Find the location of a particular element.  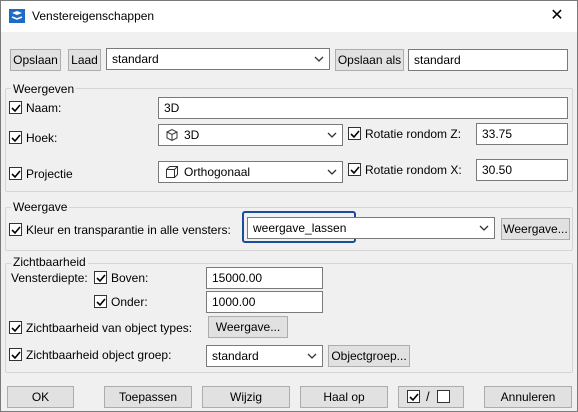

projectie-select: Orthogonaal is located at coordinates (250, 172).